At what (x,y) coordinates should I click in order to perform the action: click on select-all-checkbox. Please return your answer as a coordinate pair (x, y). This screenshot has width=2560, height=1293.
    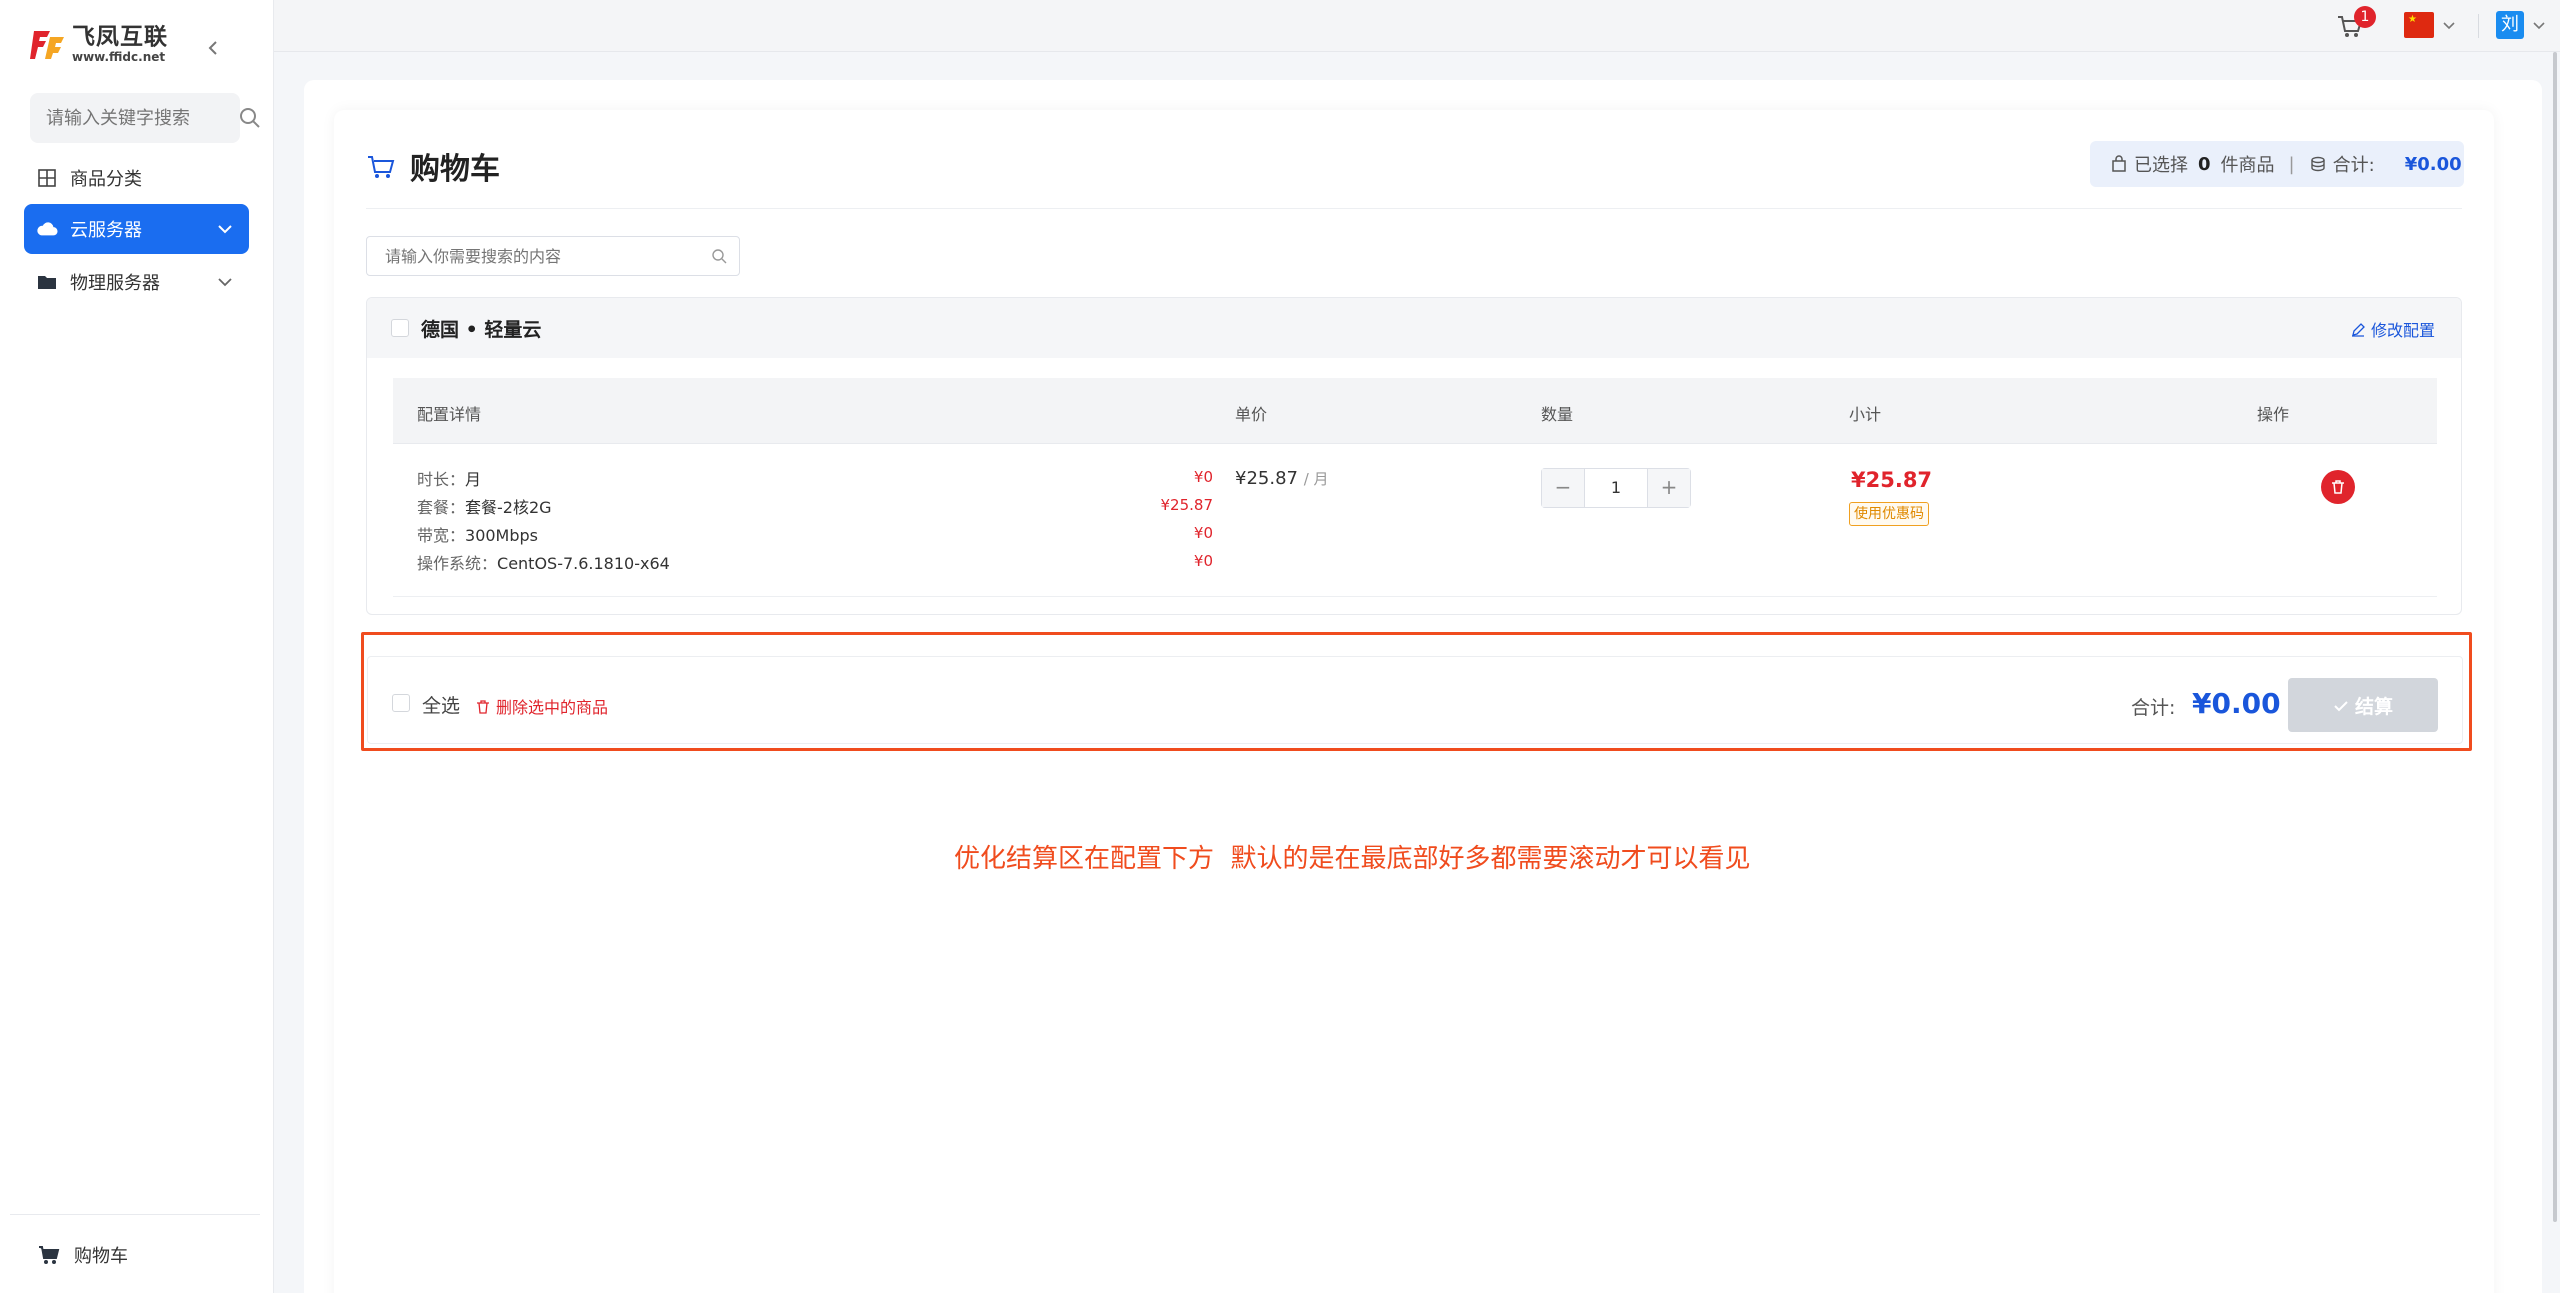
    Looking at the image, I should click on (401, 703).